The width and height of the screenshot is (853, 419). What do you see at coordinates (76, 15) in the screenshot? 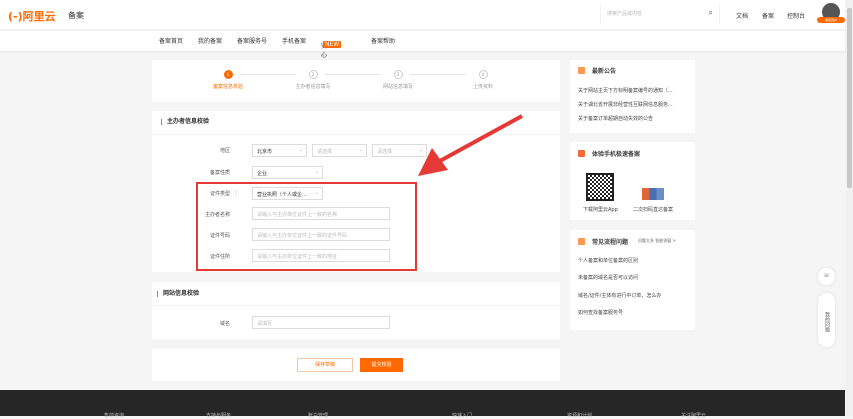
I see `product-title: 备案` at bounding box center [76, 15].